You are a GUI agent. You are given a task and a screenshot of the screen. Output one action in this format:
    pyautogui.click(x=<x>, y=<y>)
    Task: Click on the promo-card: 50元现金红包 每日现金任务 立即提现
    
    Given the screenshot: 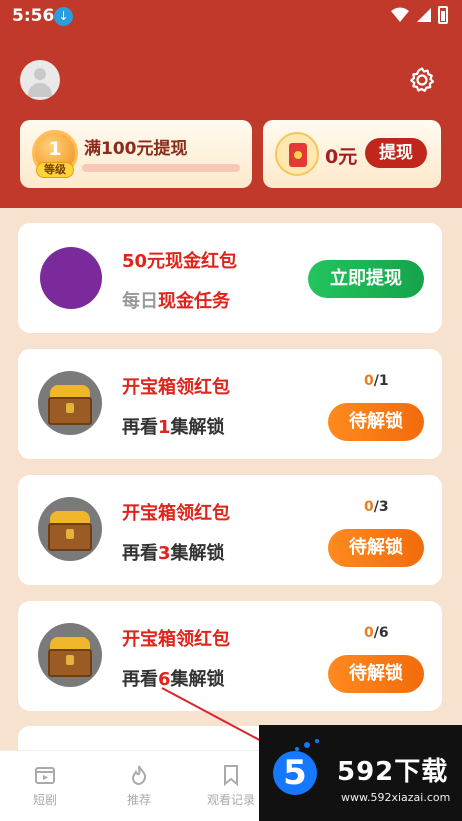 What is the action you would take?
    pyautogui.click(x=230, y=278)
    